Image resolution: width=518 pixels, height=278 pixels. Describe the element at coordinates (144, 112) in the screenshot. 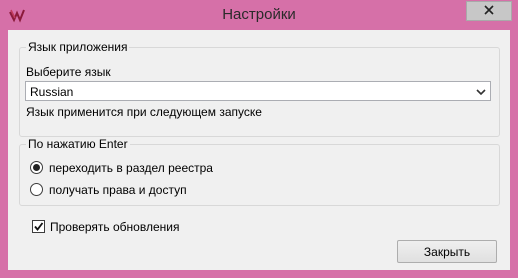

I see `language-hint-label: Язык применится при следующем запуске` at that location.